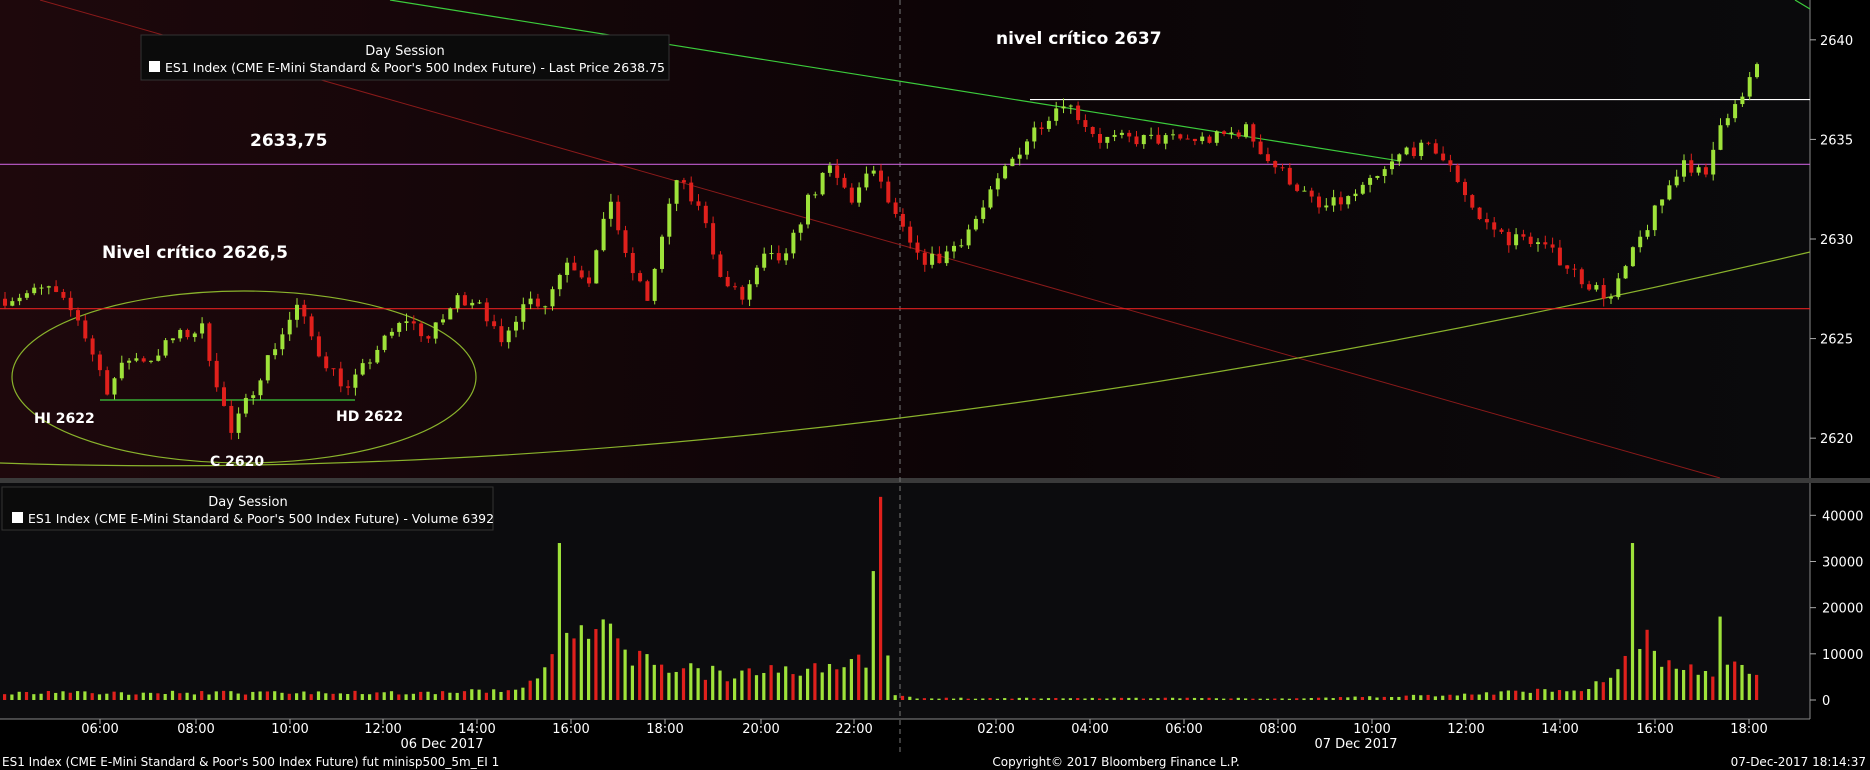 Image resolution: width=1870 pixels, height=770 pixels. What do you see at coordinates (1836, 240) in the screenshot?
I see `price-y-tick-label: 2630` at bounding box center [1836, 240].